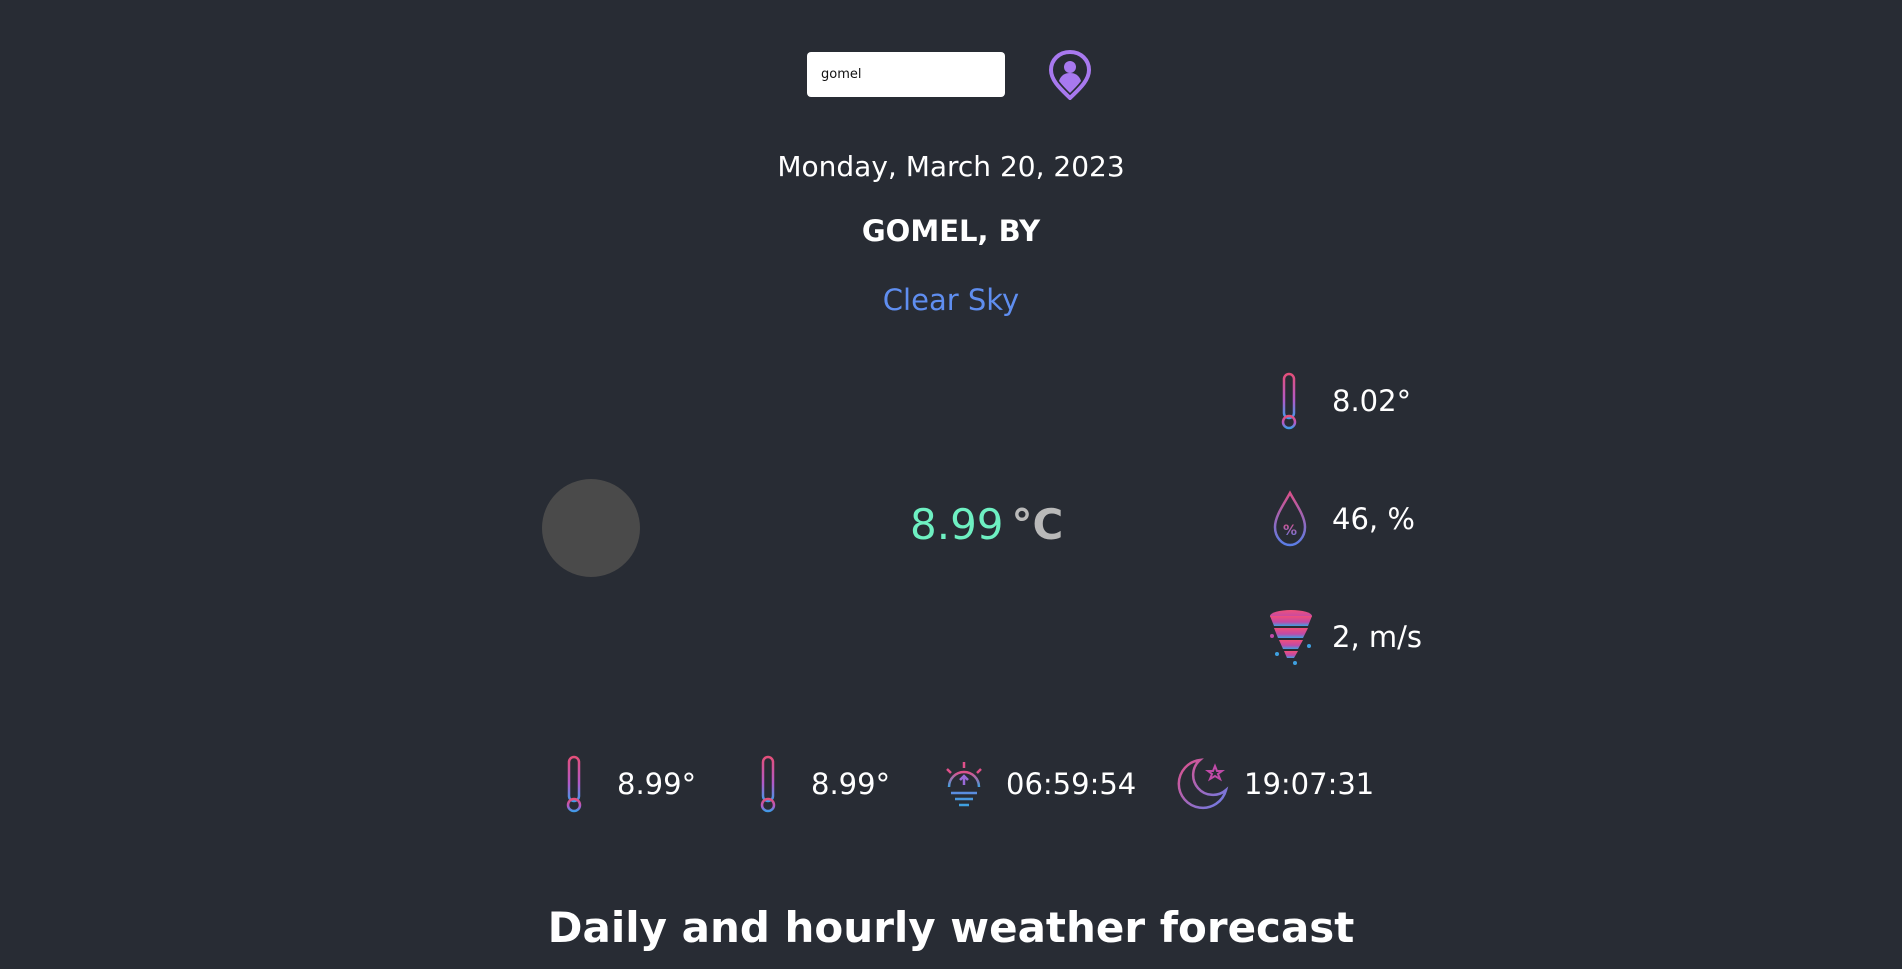 This screenshot has height=969, width=1902. Describe the element at coordinates (591, 528) in the screenshot. I see `weather-icon` at that location.